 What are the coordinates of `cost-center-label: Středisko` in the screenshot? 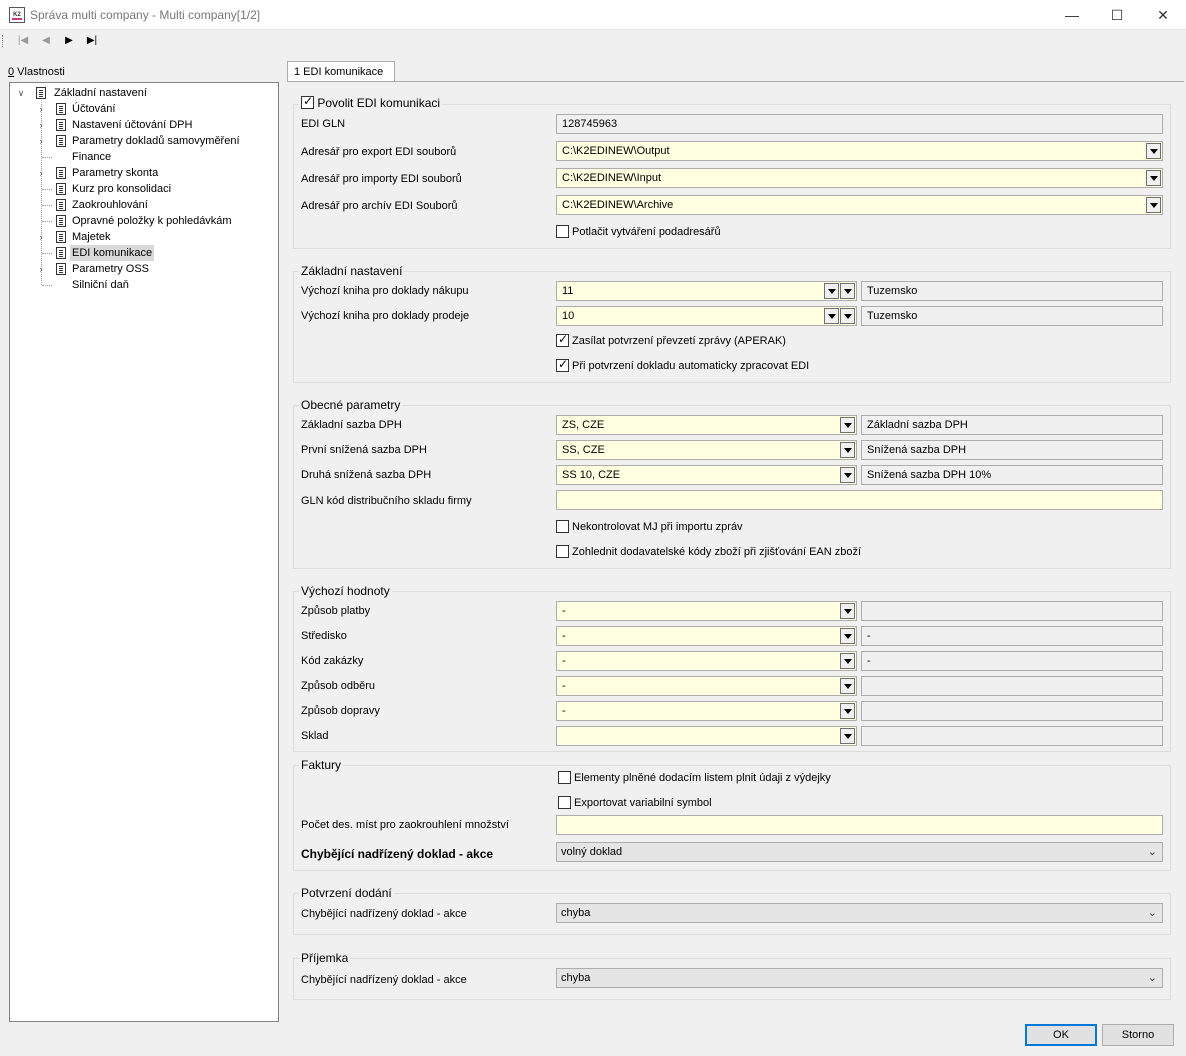 It's located at (324, 636).